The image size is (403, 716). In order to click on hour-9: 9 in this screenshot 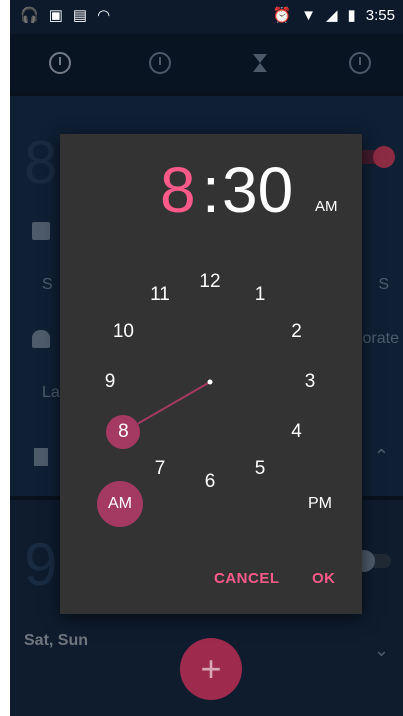, I will do `click(110, 382)`.